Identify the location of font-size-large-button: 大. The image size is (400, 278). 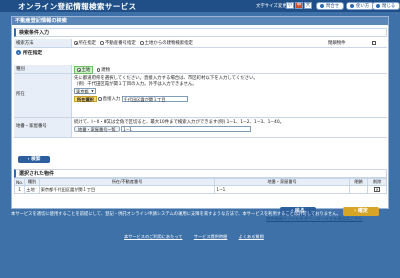
(308, 5).